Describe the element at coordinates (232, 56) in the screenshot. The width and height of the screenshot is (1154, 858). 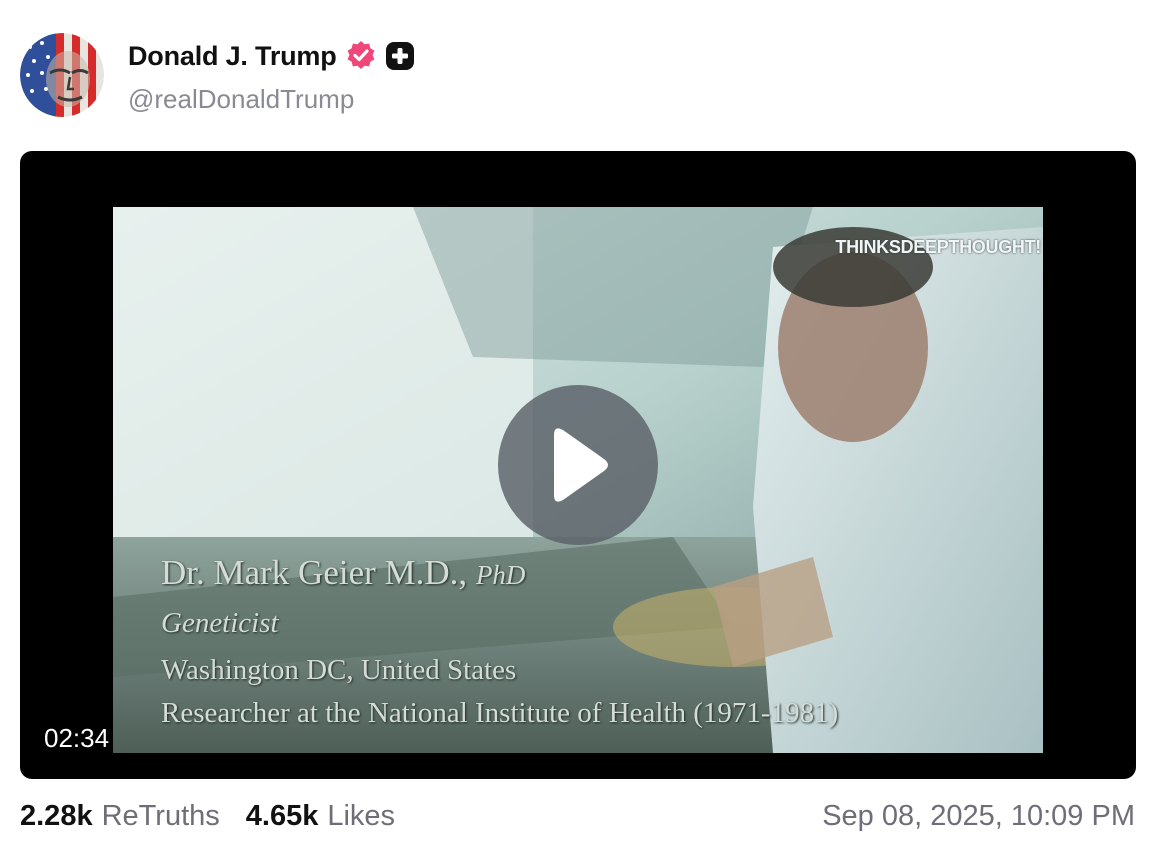
I see `author-display-name: Donald J. Trump` at that location.